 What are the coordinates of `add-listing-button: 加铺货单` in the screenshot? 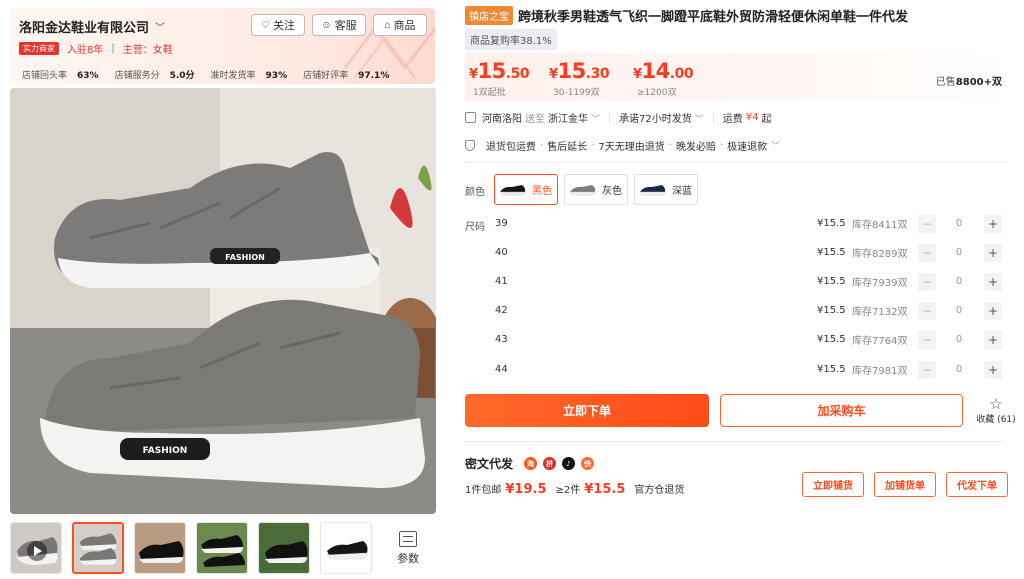 It's located at (905, 484).